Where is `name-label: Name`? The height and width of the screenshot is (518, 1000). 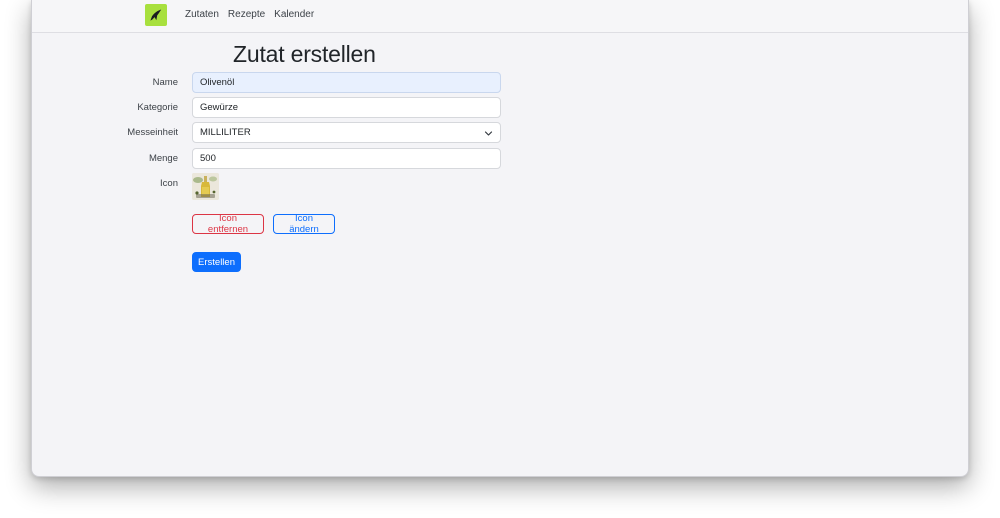
name-label: Name is located at coordinates (165, 82).